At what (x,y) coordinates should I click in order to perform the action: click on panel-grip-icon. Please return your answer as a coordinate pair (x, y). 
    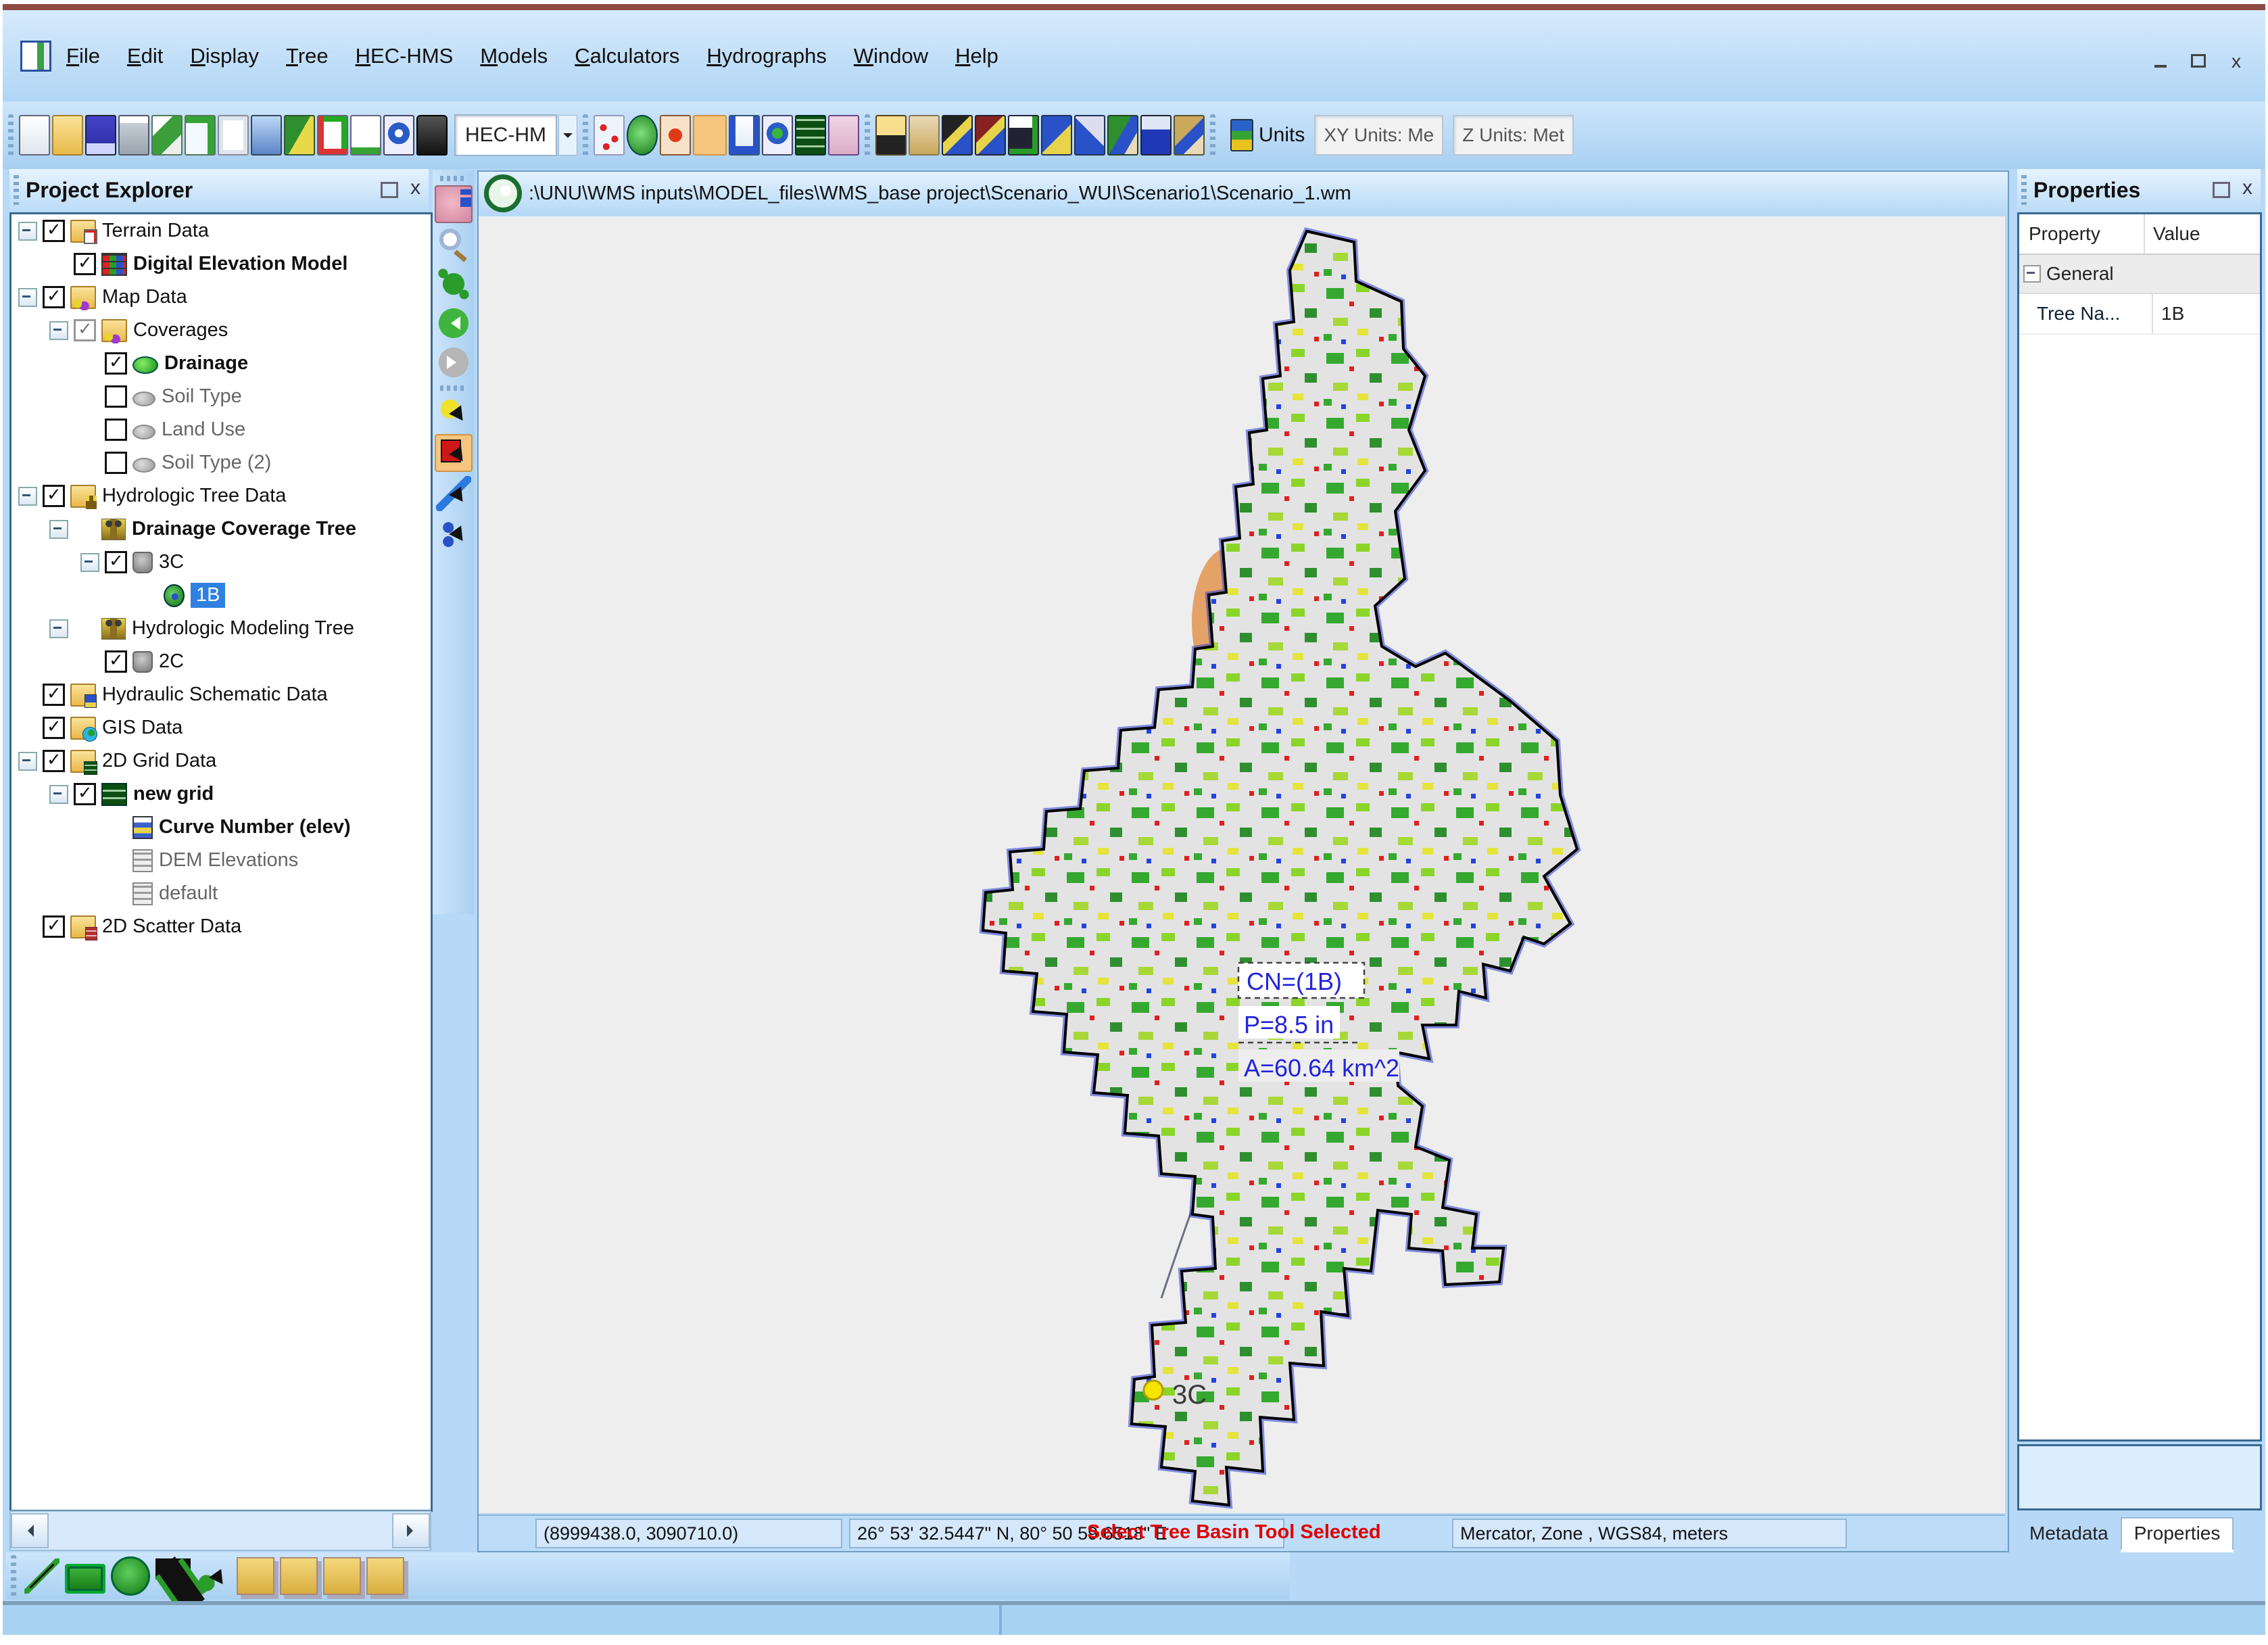
    Looking at the image, I should click on (16, 190).